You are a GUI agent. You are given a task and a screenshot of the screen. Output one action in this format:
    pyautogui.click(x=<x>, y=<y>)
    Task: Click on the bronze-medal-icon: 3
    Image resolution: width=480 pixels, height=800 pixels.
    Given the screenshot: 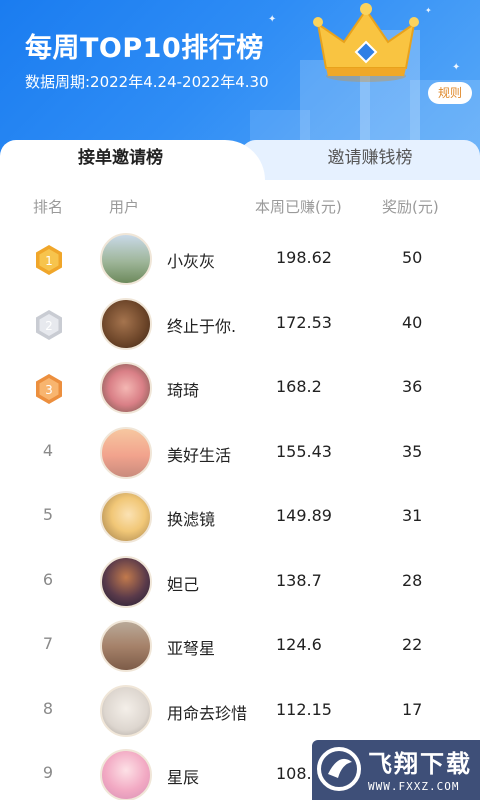 What is the action you would take?
    pyautogui.click(x=49, y=389)
    